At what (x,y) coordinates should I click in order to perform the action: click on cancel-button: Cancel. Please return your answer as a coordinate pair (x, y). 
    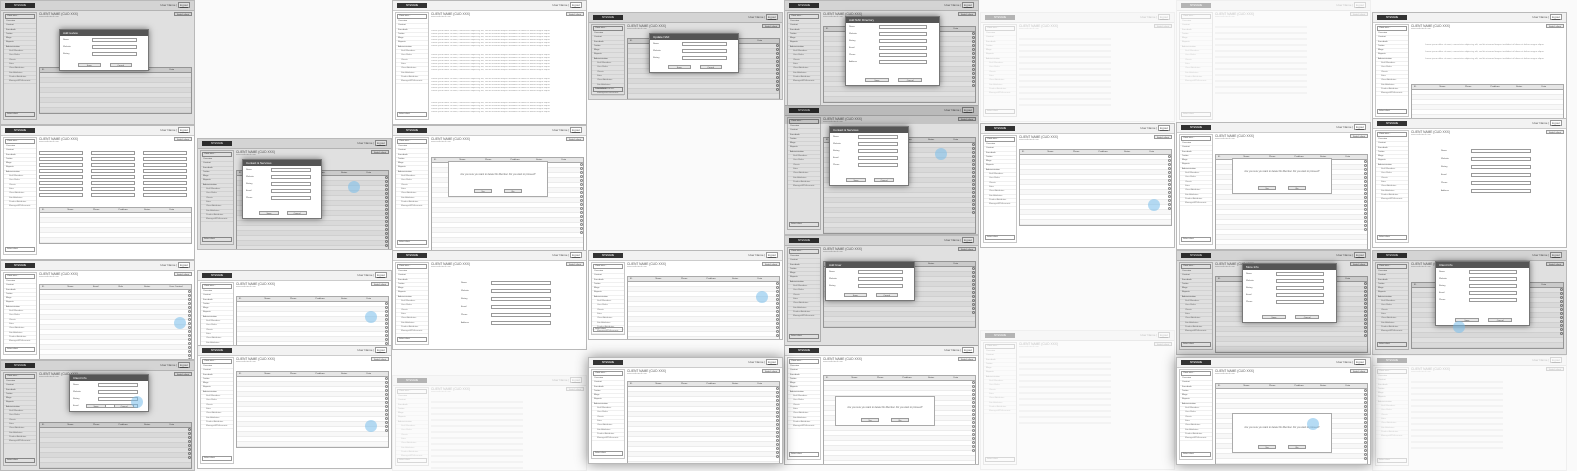
    Looking at the image, I should click on (886, 295).